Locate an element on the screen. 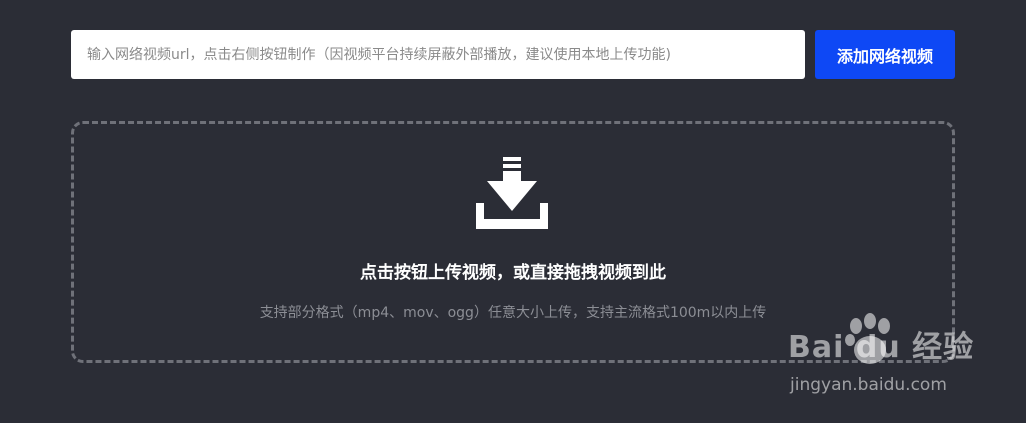 This screenshot has height=423, width=1026. download-tray-icon is located at coordinates (512, 193).